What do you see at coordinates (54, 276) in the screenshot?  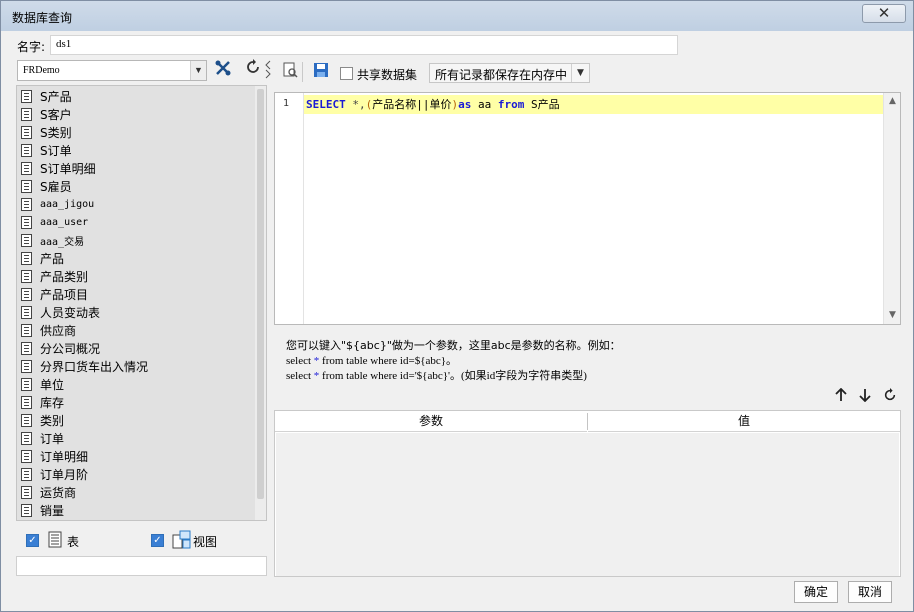 I see `tree-item: 产品类别` at bounding box center [54, 276].